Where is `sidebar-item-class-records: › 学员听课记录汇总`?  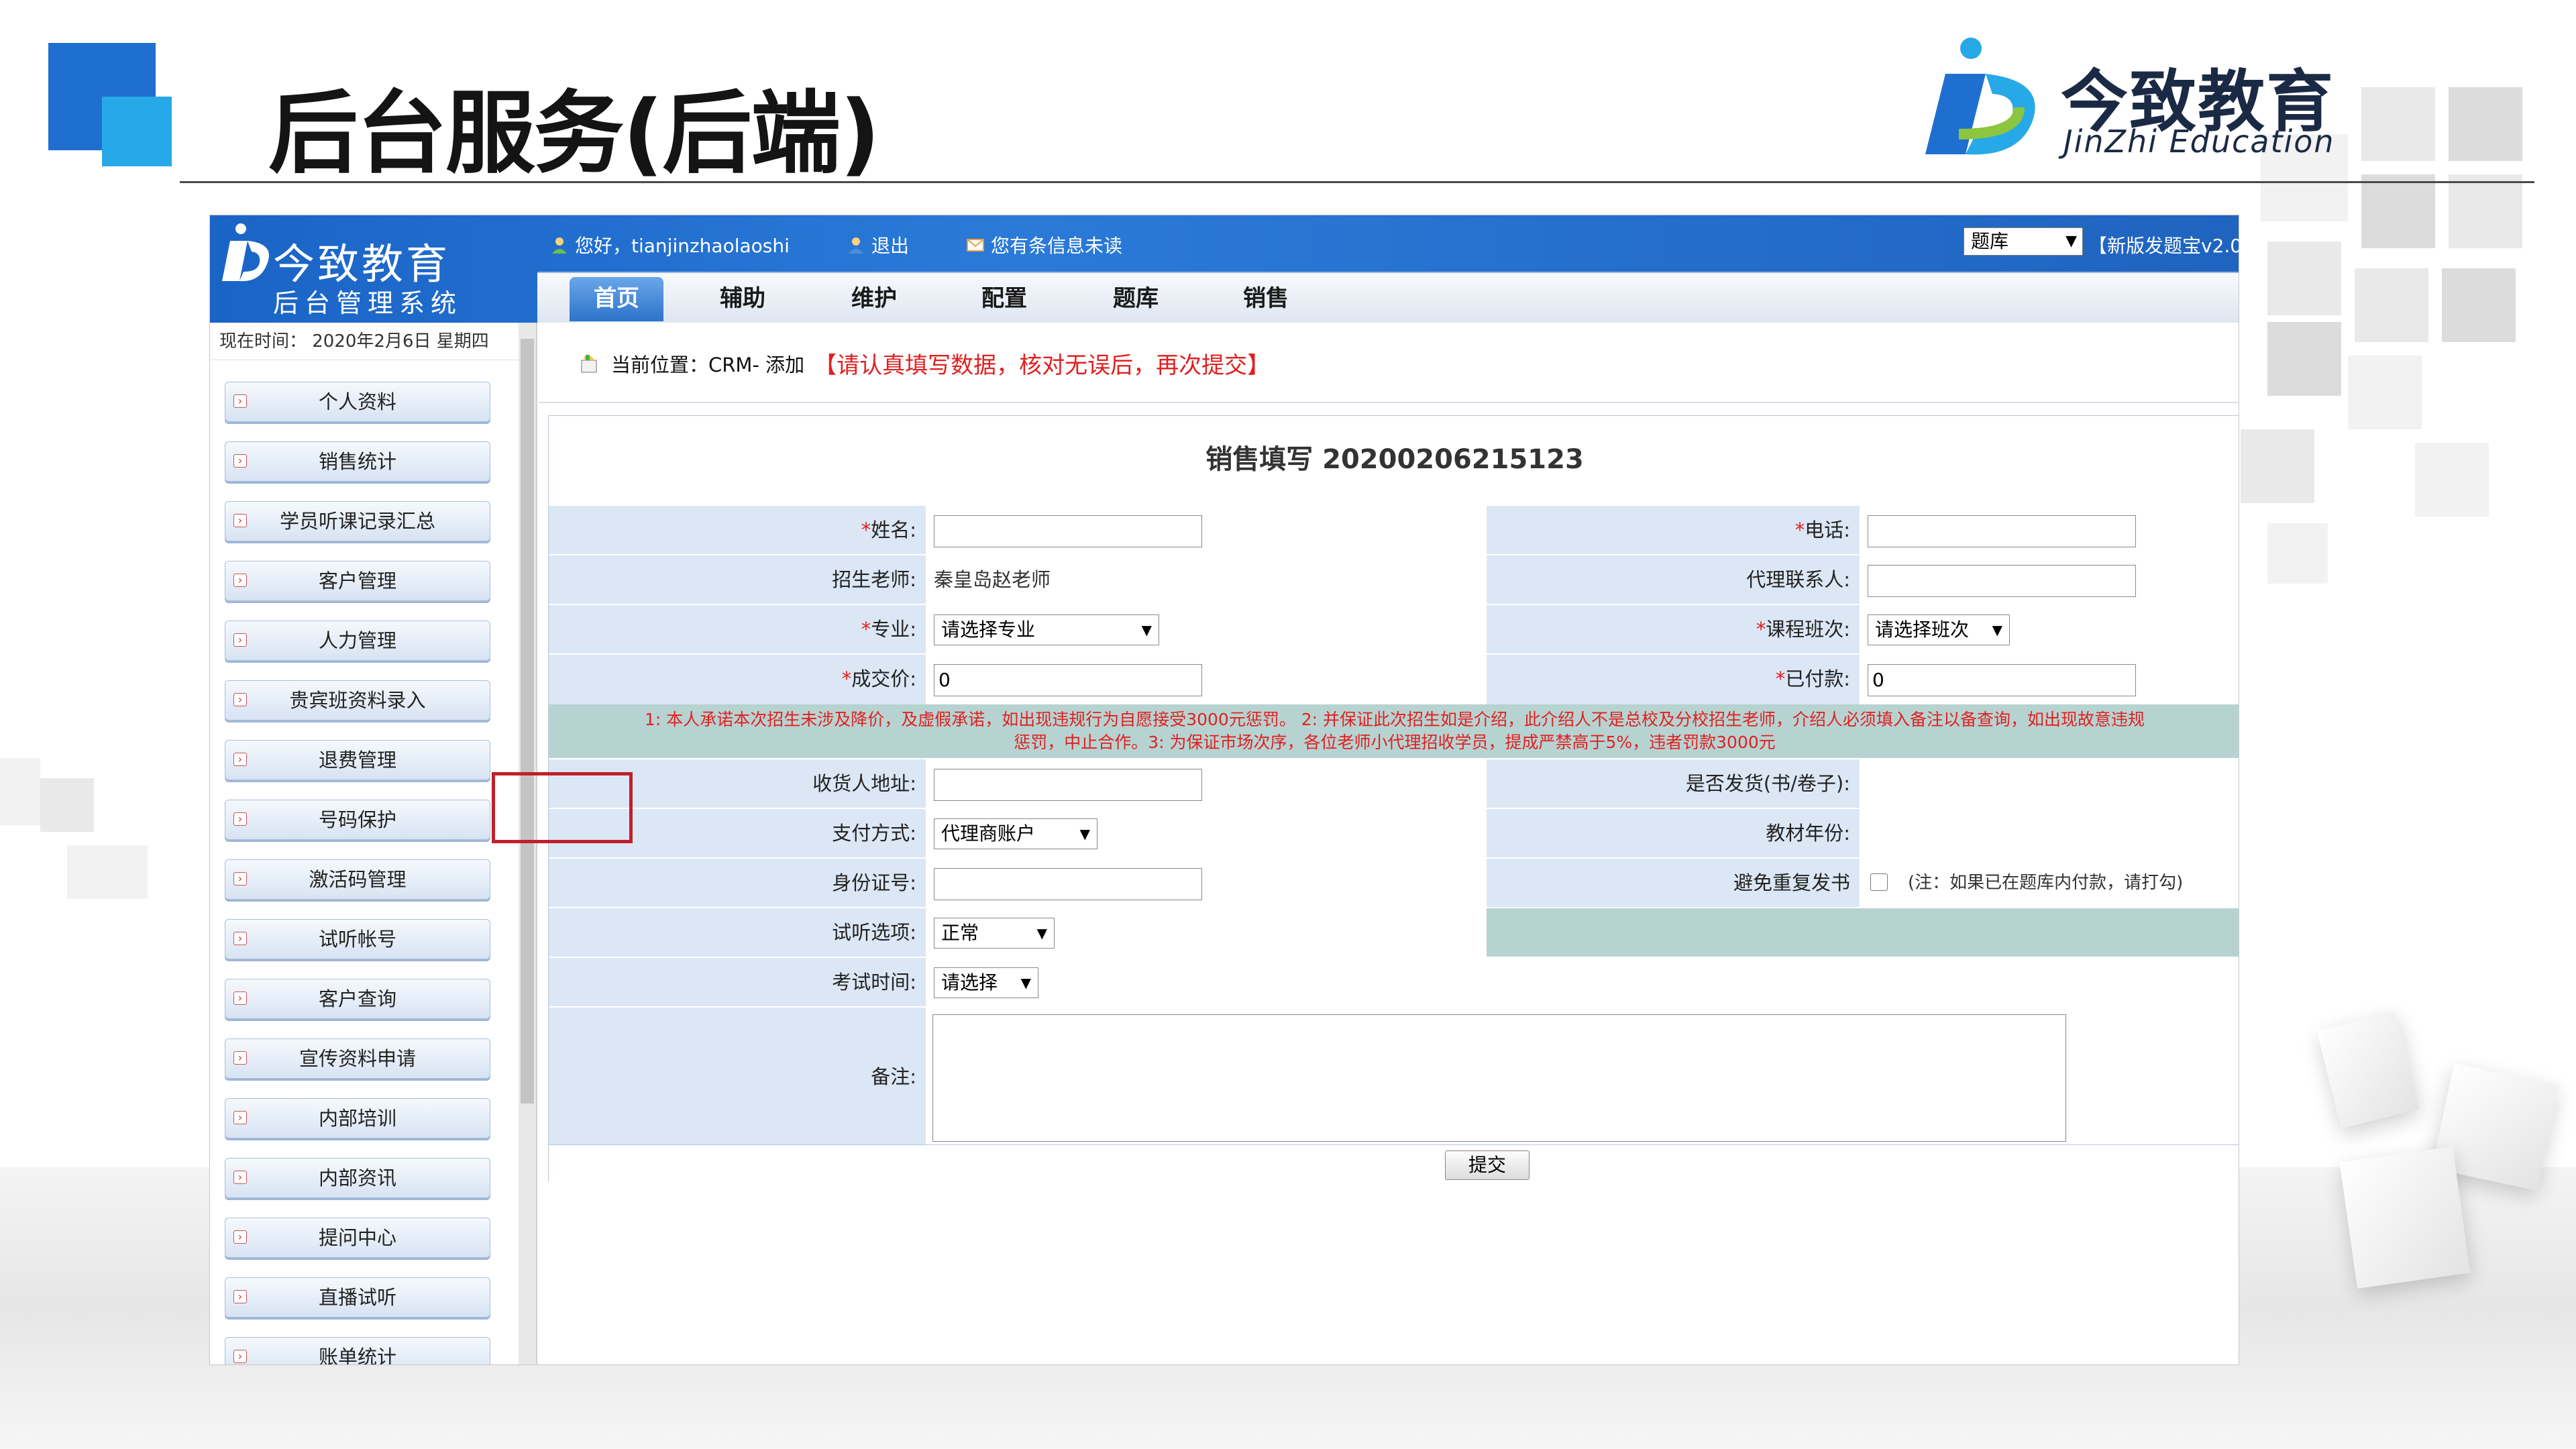
sidebar-item-class-records: › 学员听课记录汇总 is located at coordinates (357, 521).